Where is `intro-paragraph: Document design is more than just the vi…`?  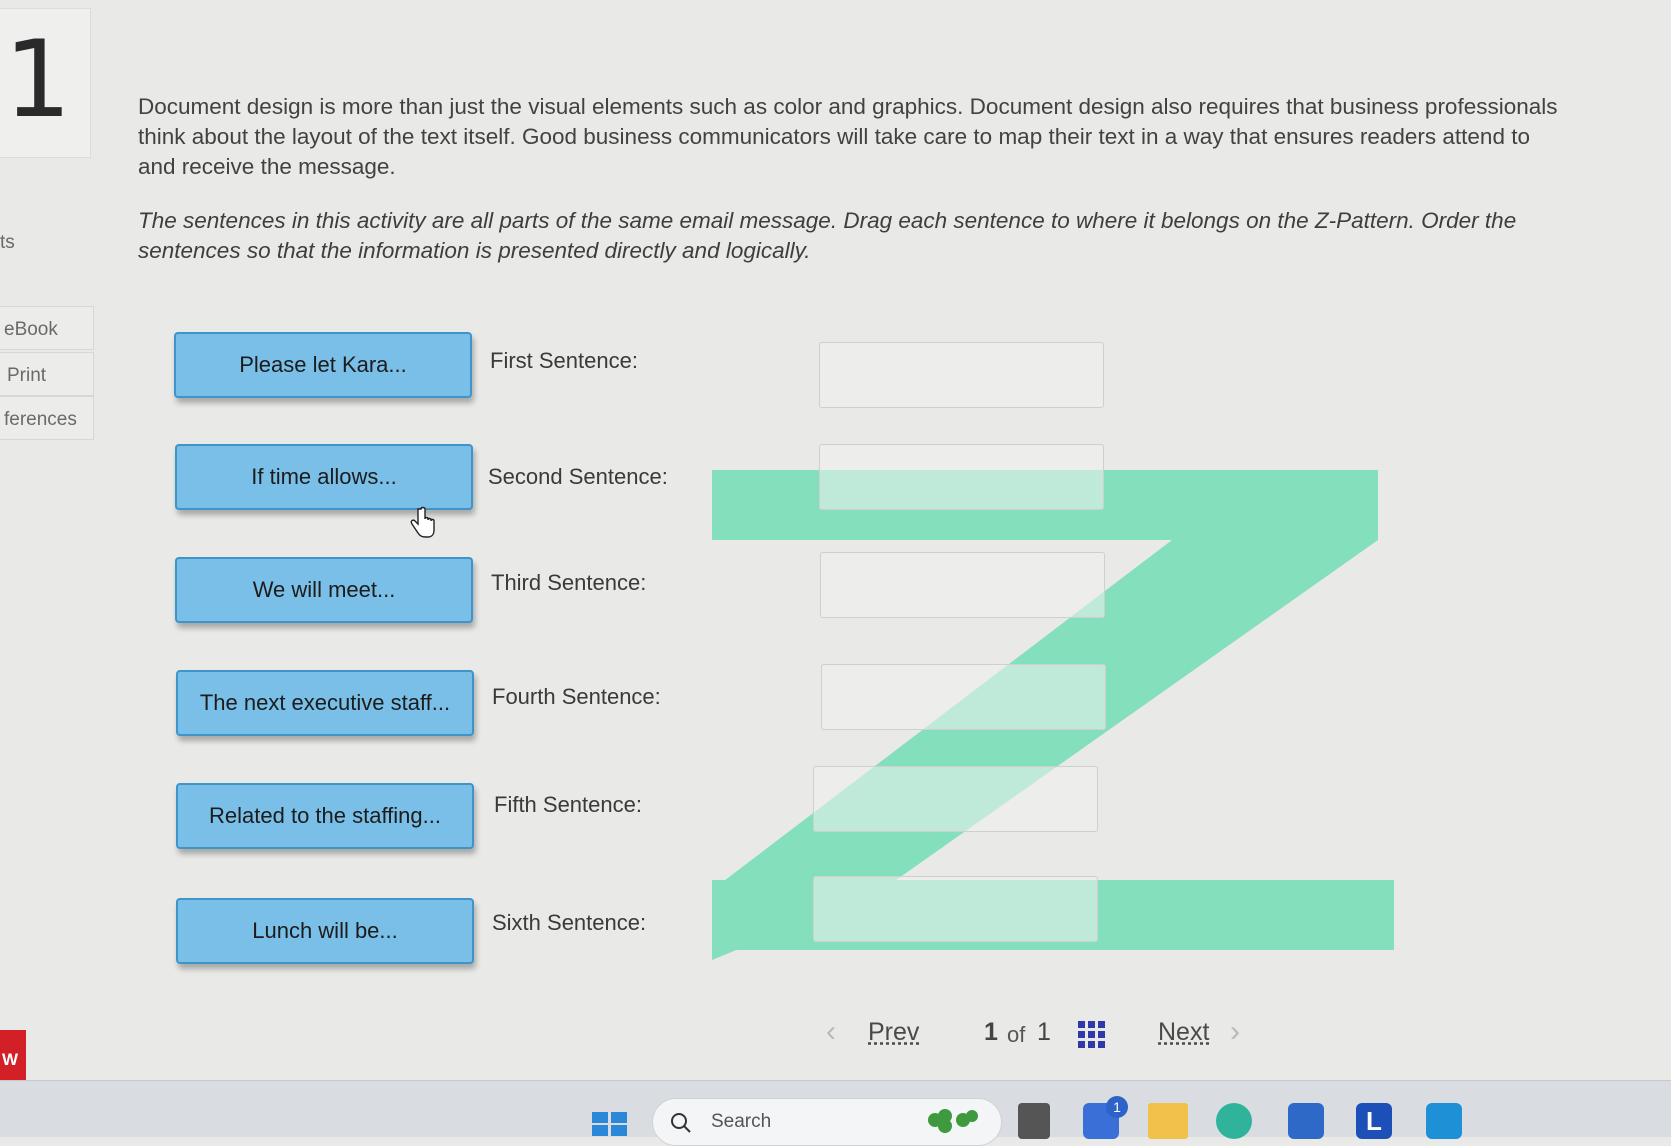
intro-paragraph: Document design is more than just the vi… is located at coordinates (848, 136).